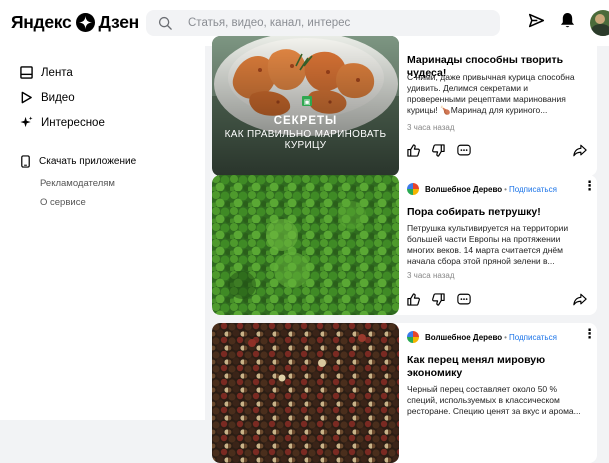 The width and height of the screenshot is (609, 463). I want to click on home-icon, so click(26, 72).